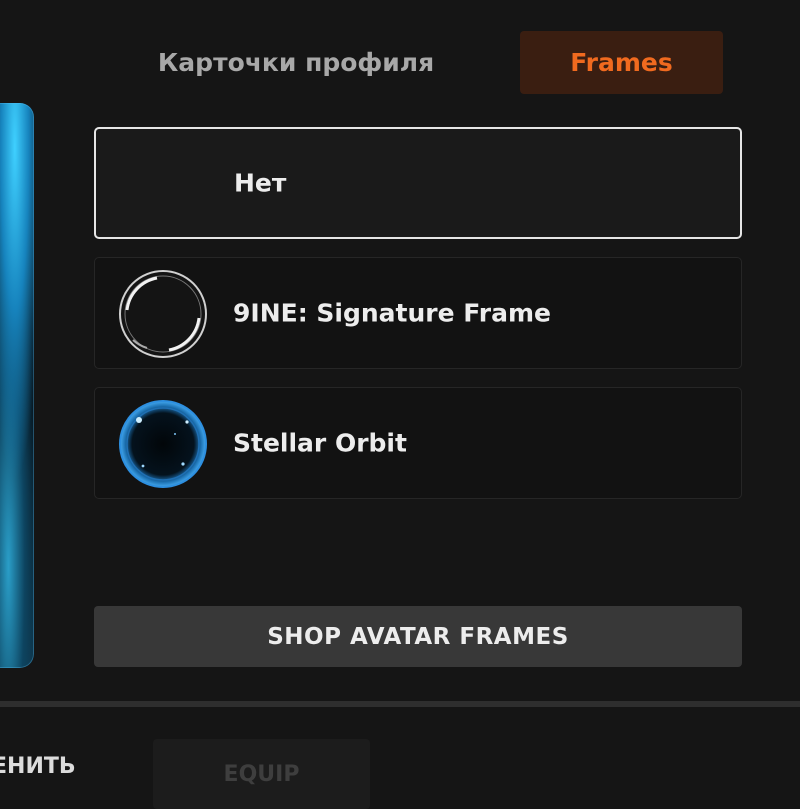 The width and height of the screenshot is (800, 809). I want to click on stellar-orbit-icon, so click(163, 444).